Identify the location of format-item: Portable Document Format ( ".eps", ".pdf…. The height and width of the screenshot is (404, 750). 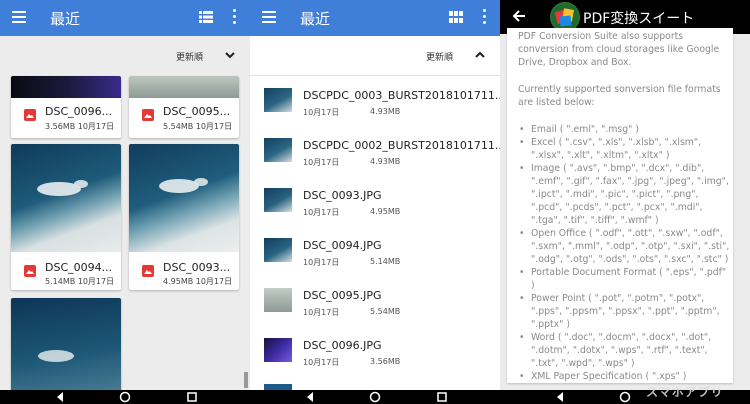
(624, 279).